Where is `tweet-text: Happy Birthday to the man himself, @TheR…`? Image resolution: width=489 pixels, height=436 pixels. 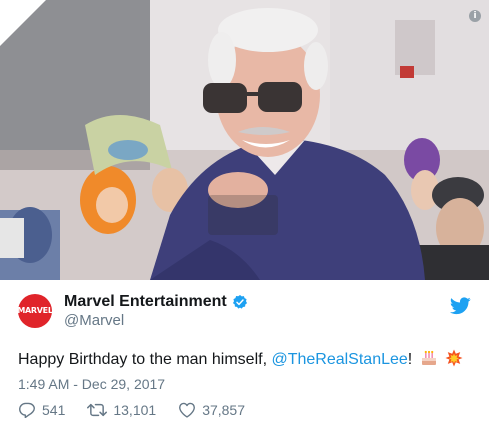 tweet-text: Happy Birthday to the man himself, @TheR… is located at coordinates (240, 359).